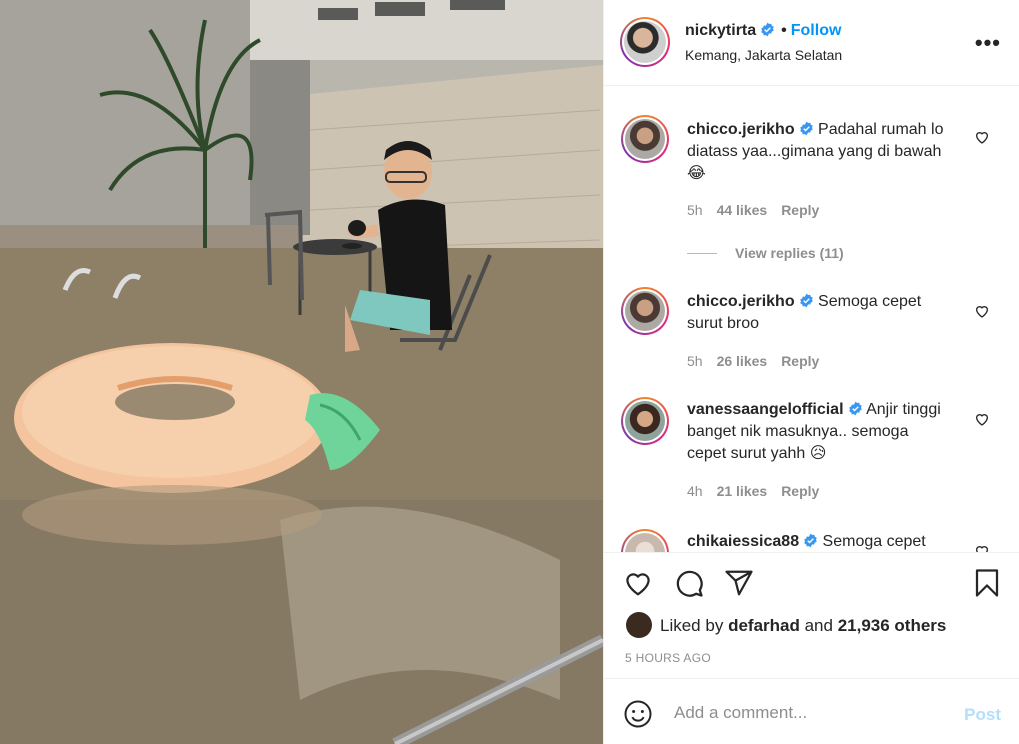  What do you see at coordinates (874, 541) in the screenshot?
I see `comment-text: Semoga cepet` at bounding box center [874, 541].